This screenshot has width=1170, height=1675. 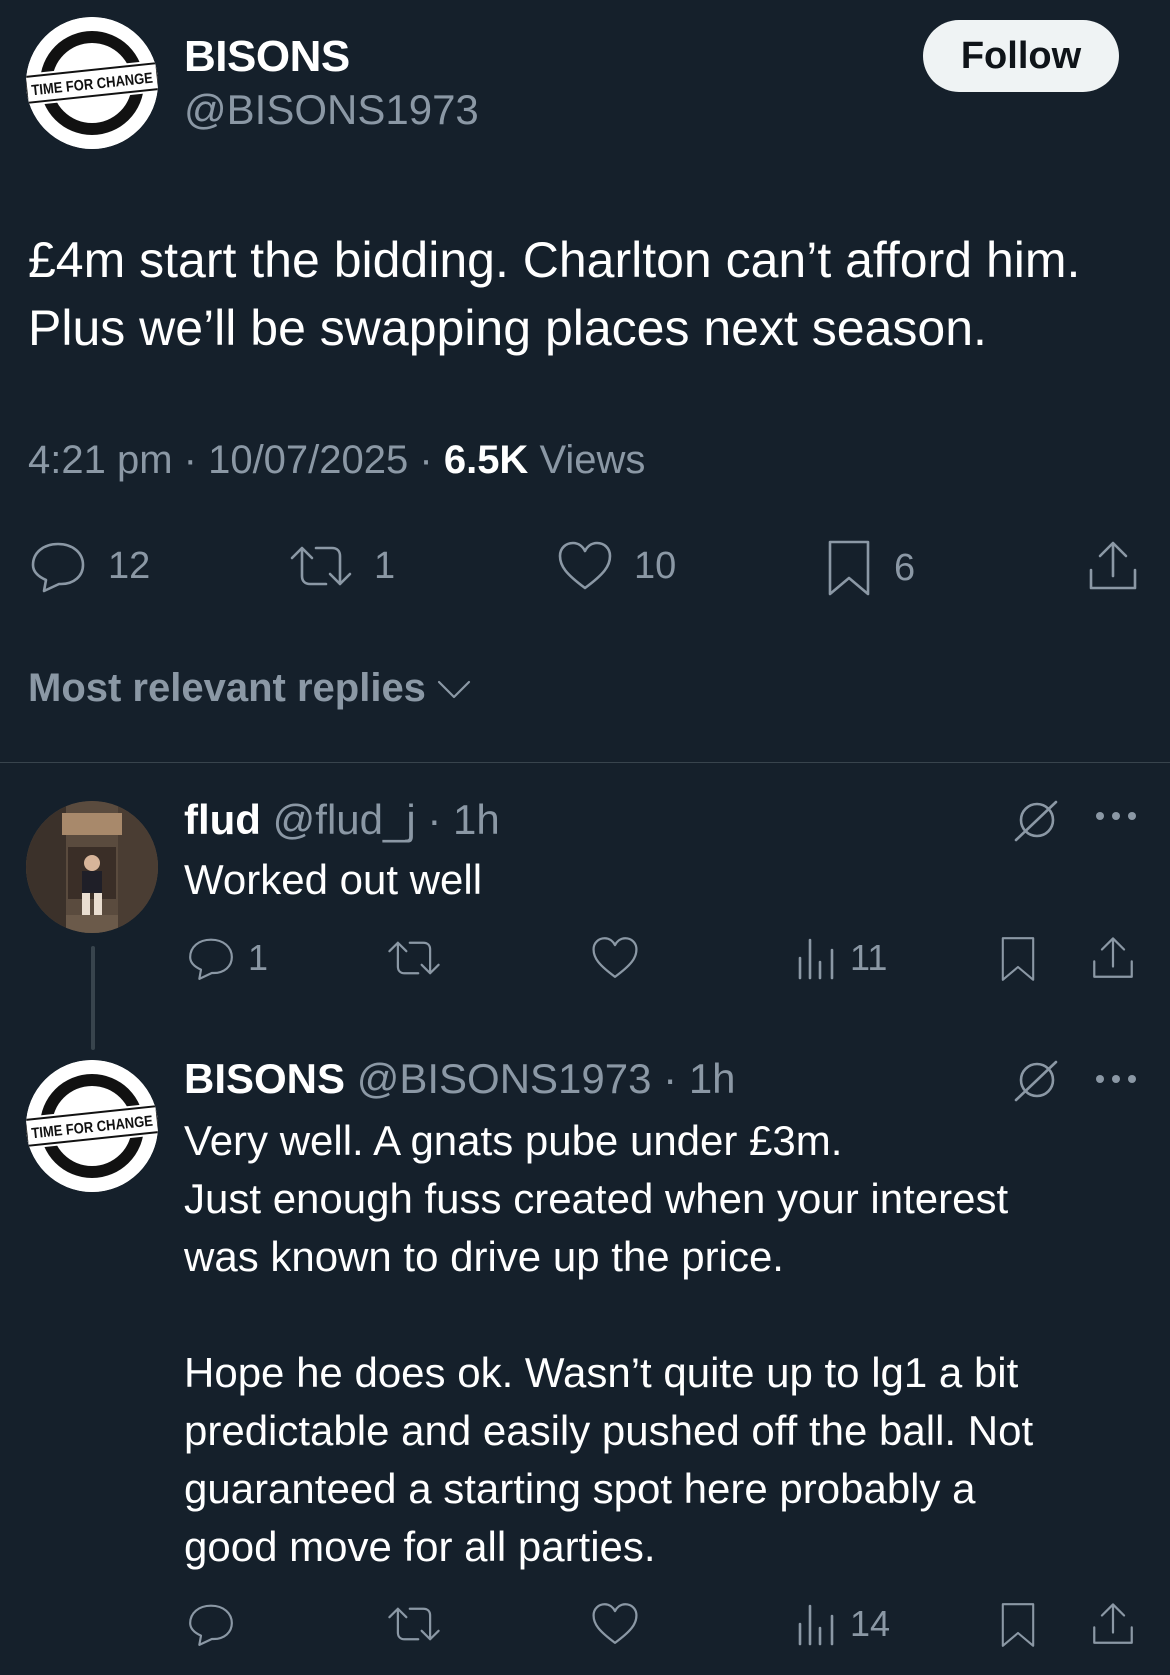 I want to click on reply-reply-button, so click(x=211, y=1624).